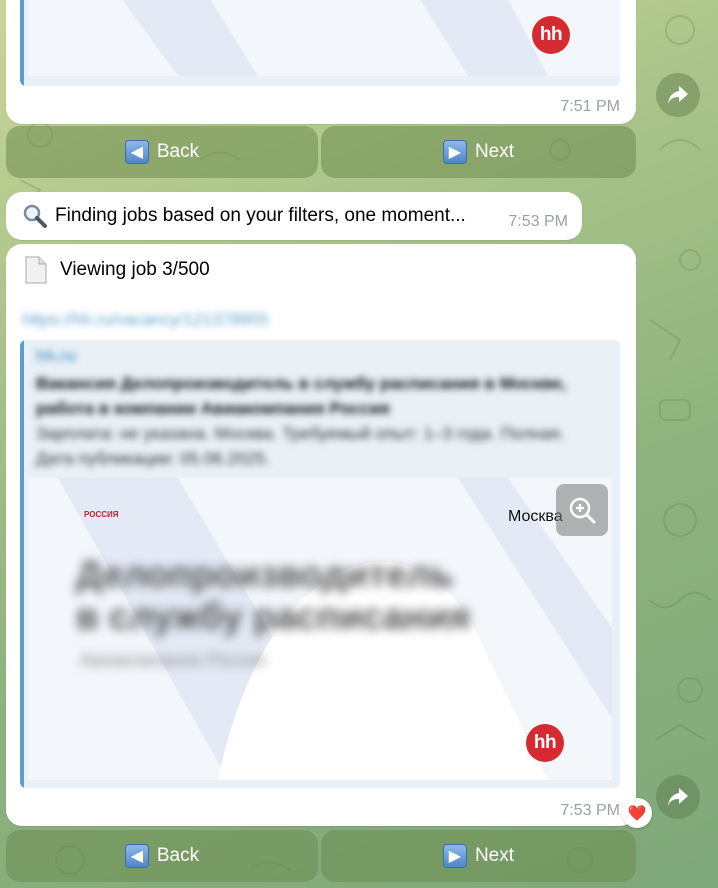 Image resolution: width=718 pixels, height=888 pixels. Describe the element at coordinates (35, 216) in the screenshot. I see `magnifier-icon` at that location.